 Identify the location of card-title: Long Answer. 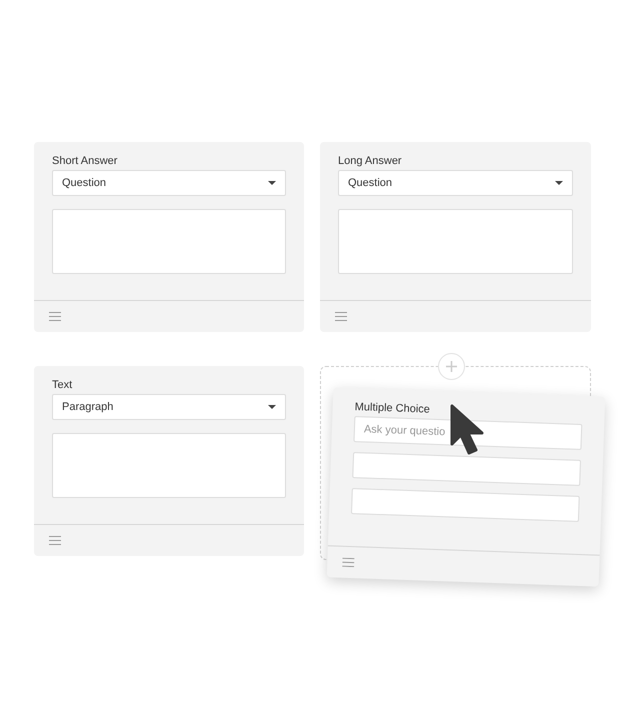
(370, 161).